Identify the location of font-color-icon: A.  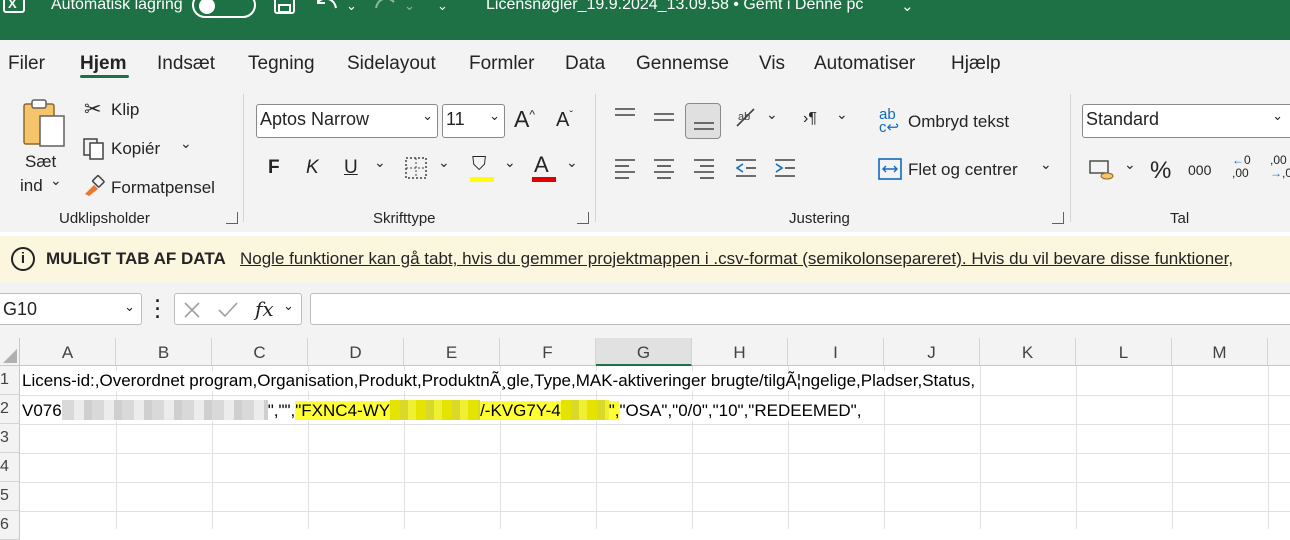
(541, 165).